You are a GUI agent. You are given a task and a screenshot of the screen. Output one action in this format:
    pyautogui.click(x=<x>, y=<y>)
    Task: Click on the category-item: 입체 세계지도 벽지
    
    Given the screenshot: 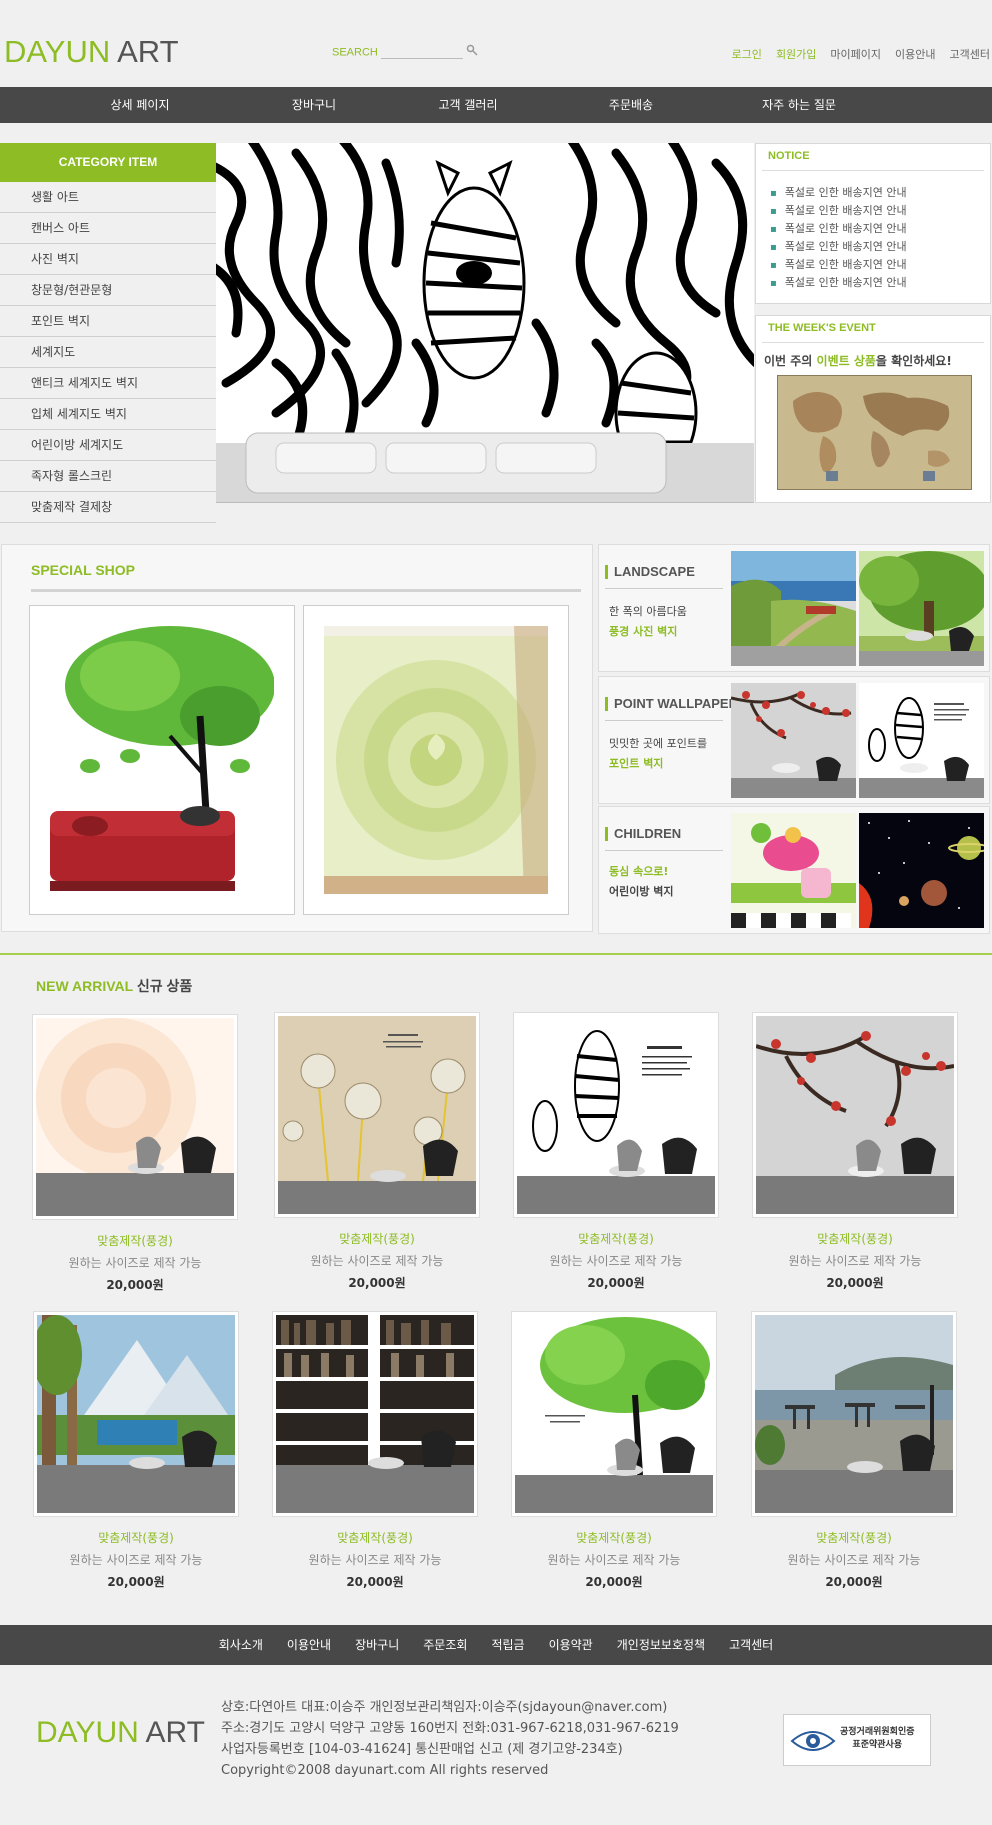 What is the action you would take?
    pyautogui.click(x=108, y=414)
    